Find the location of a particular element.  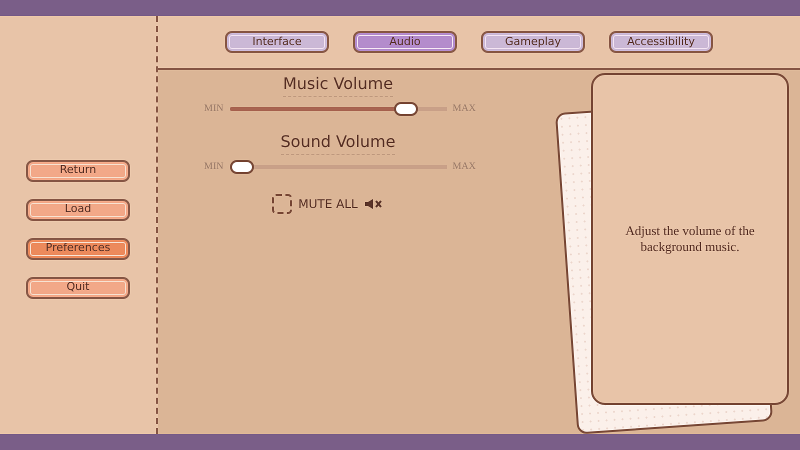

mute-checkbox is located at coordinates (282, 204).